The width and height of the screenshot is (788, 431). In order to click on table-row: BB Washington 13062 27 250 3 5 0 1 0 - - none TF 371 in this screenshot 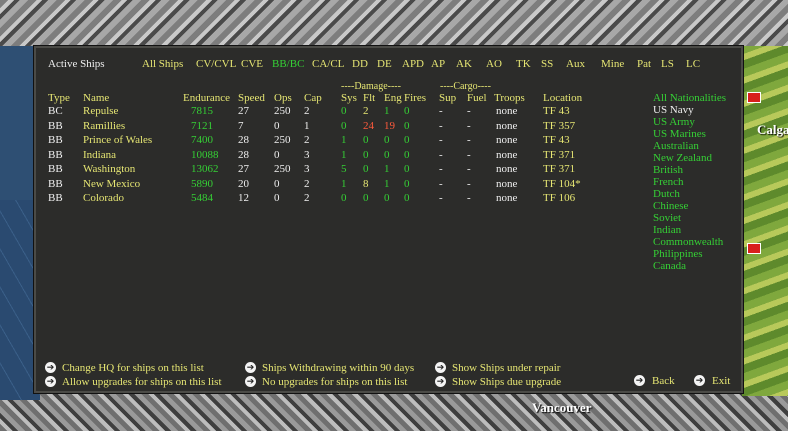, I will do `click(334, 169)`.